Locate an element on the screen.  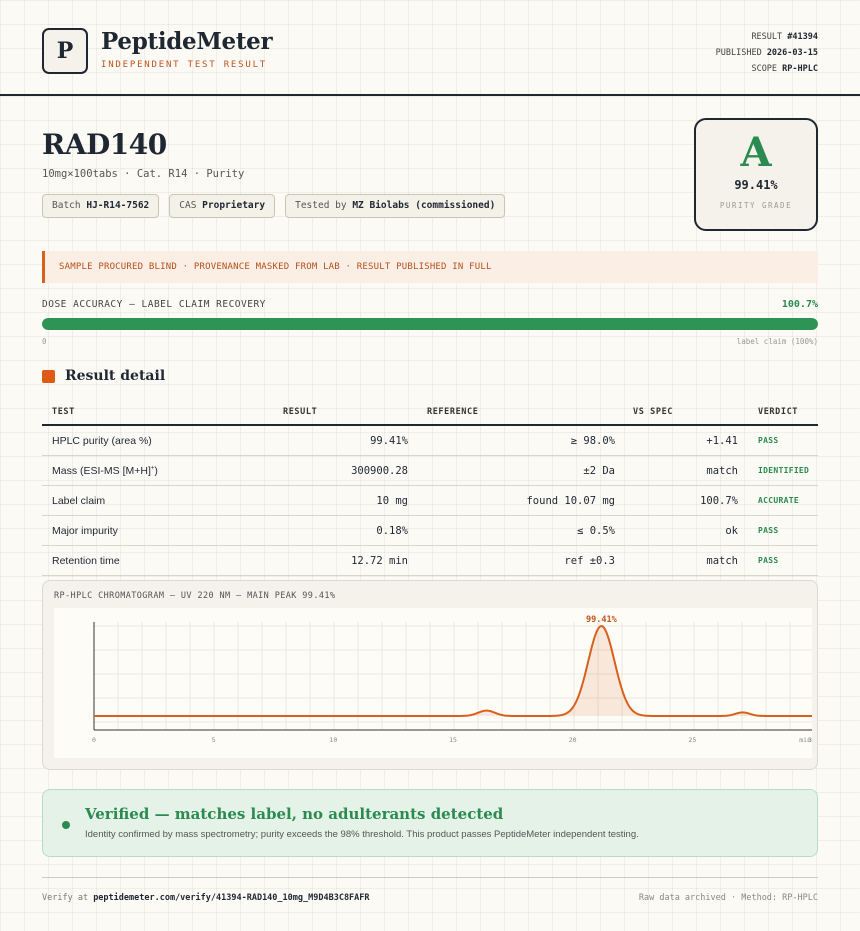
cell-reference: ref ±0.3 is located at coordinates (511, 560).